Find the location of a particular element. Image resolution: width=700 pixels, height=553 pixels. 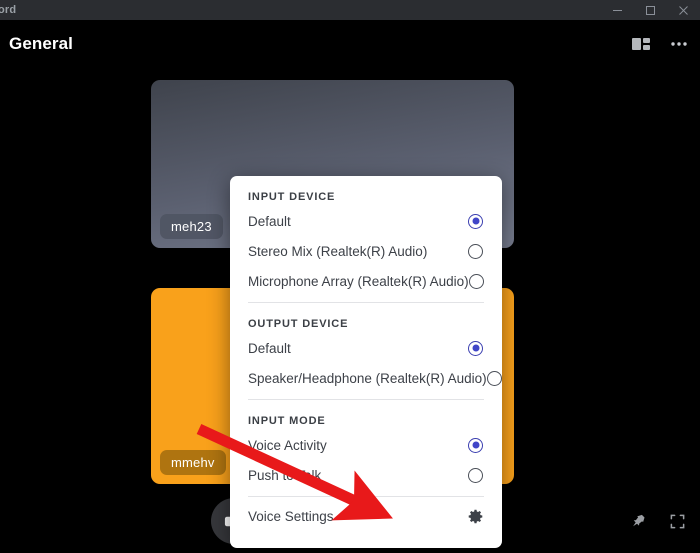

menu-item-input-stereo-mix: Stereo Mix (Realtek(R) Audio) is located at coordinates (366, 251).